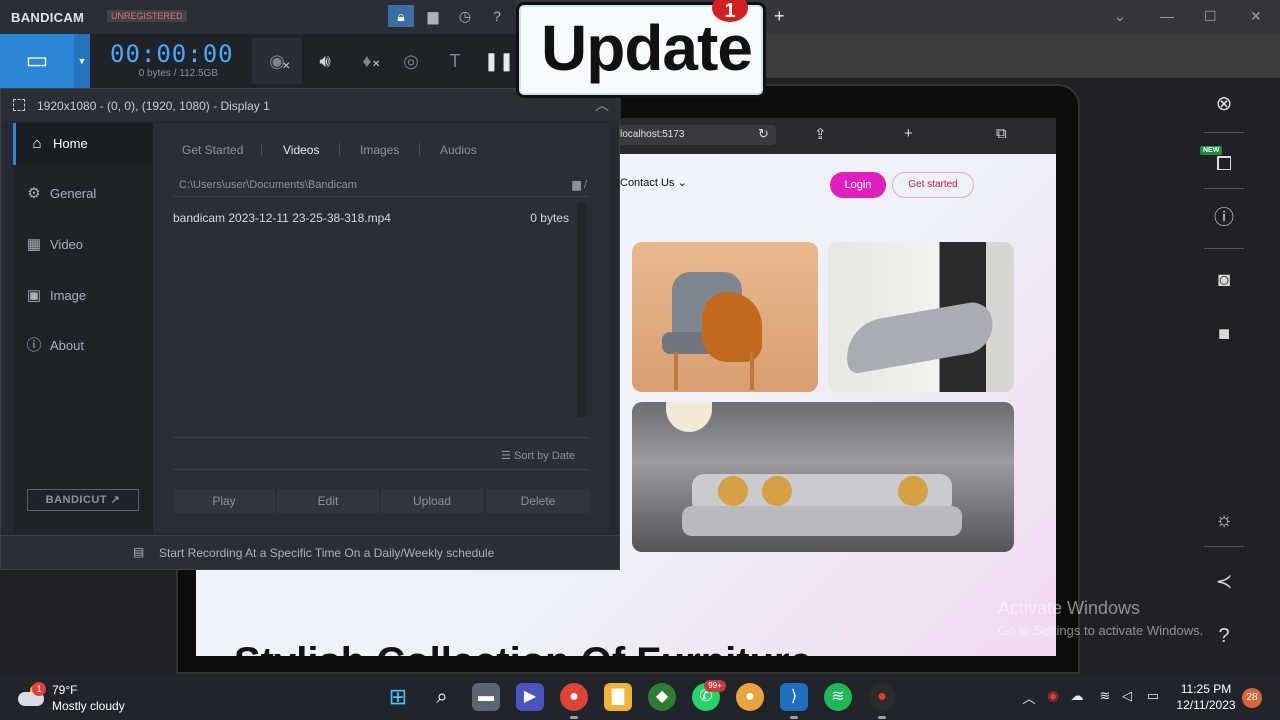 This screenshot has width=1280, height=720. I want to click on clock-date: 12/11/2023, so click(1206, 705).